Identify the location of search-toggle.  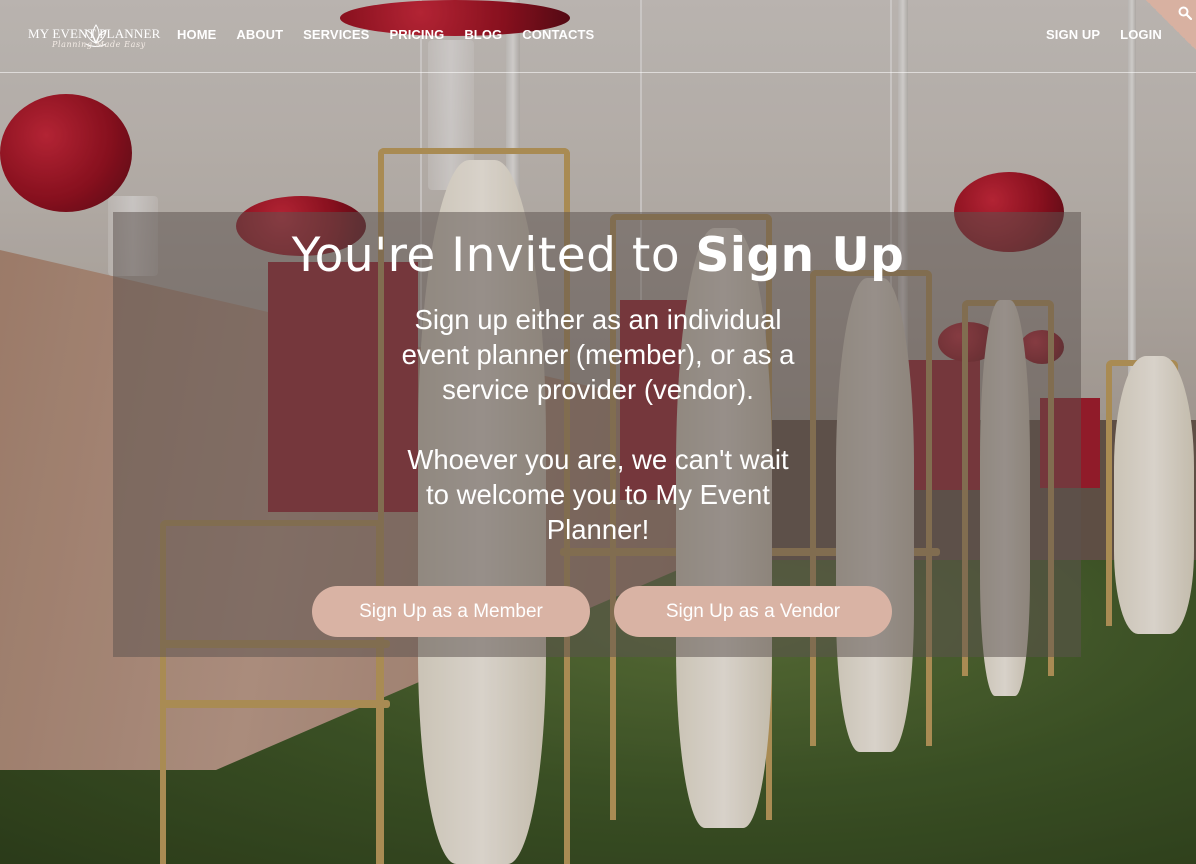
(1171, 25).